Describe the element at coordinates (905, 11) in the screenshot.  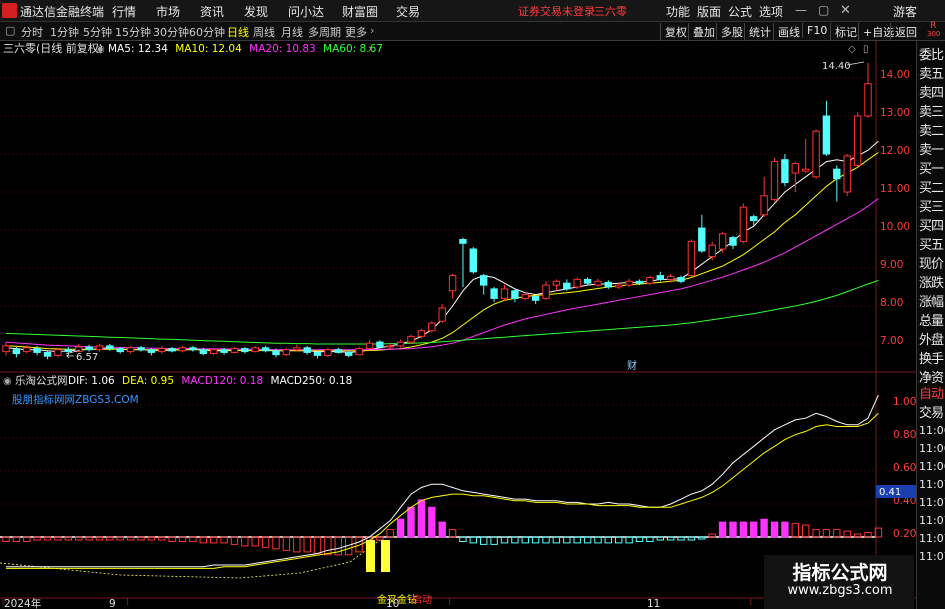
I see `user-label: 游客` at that location.